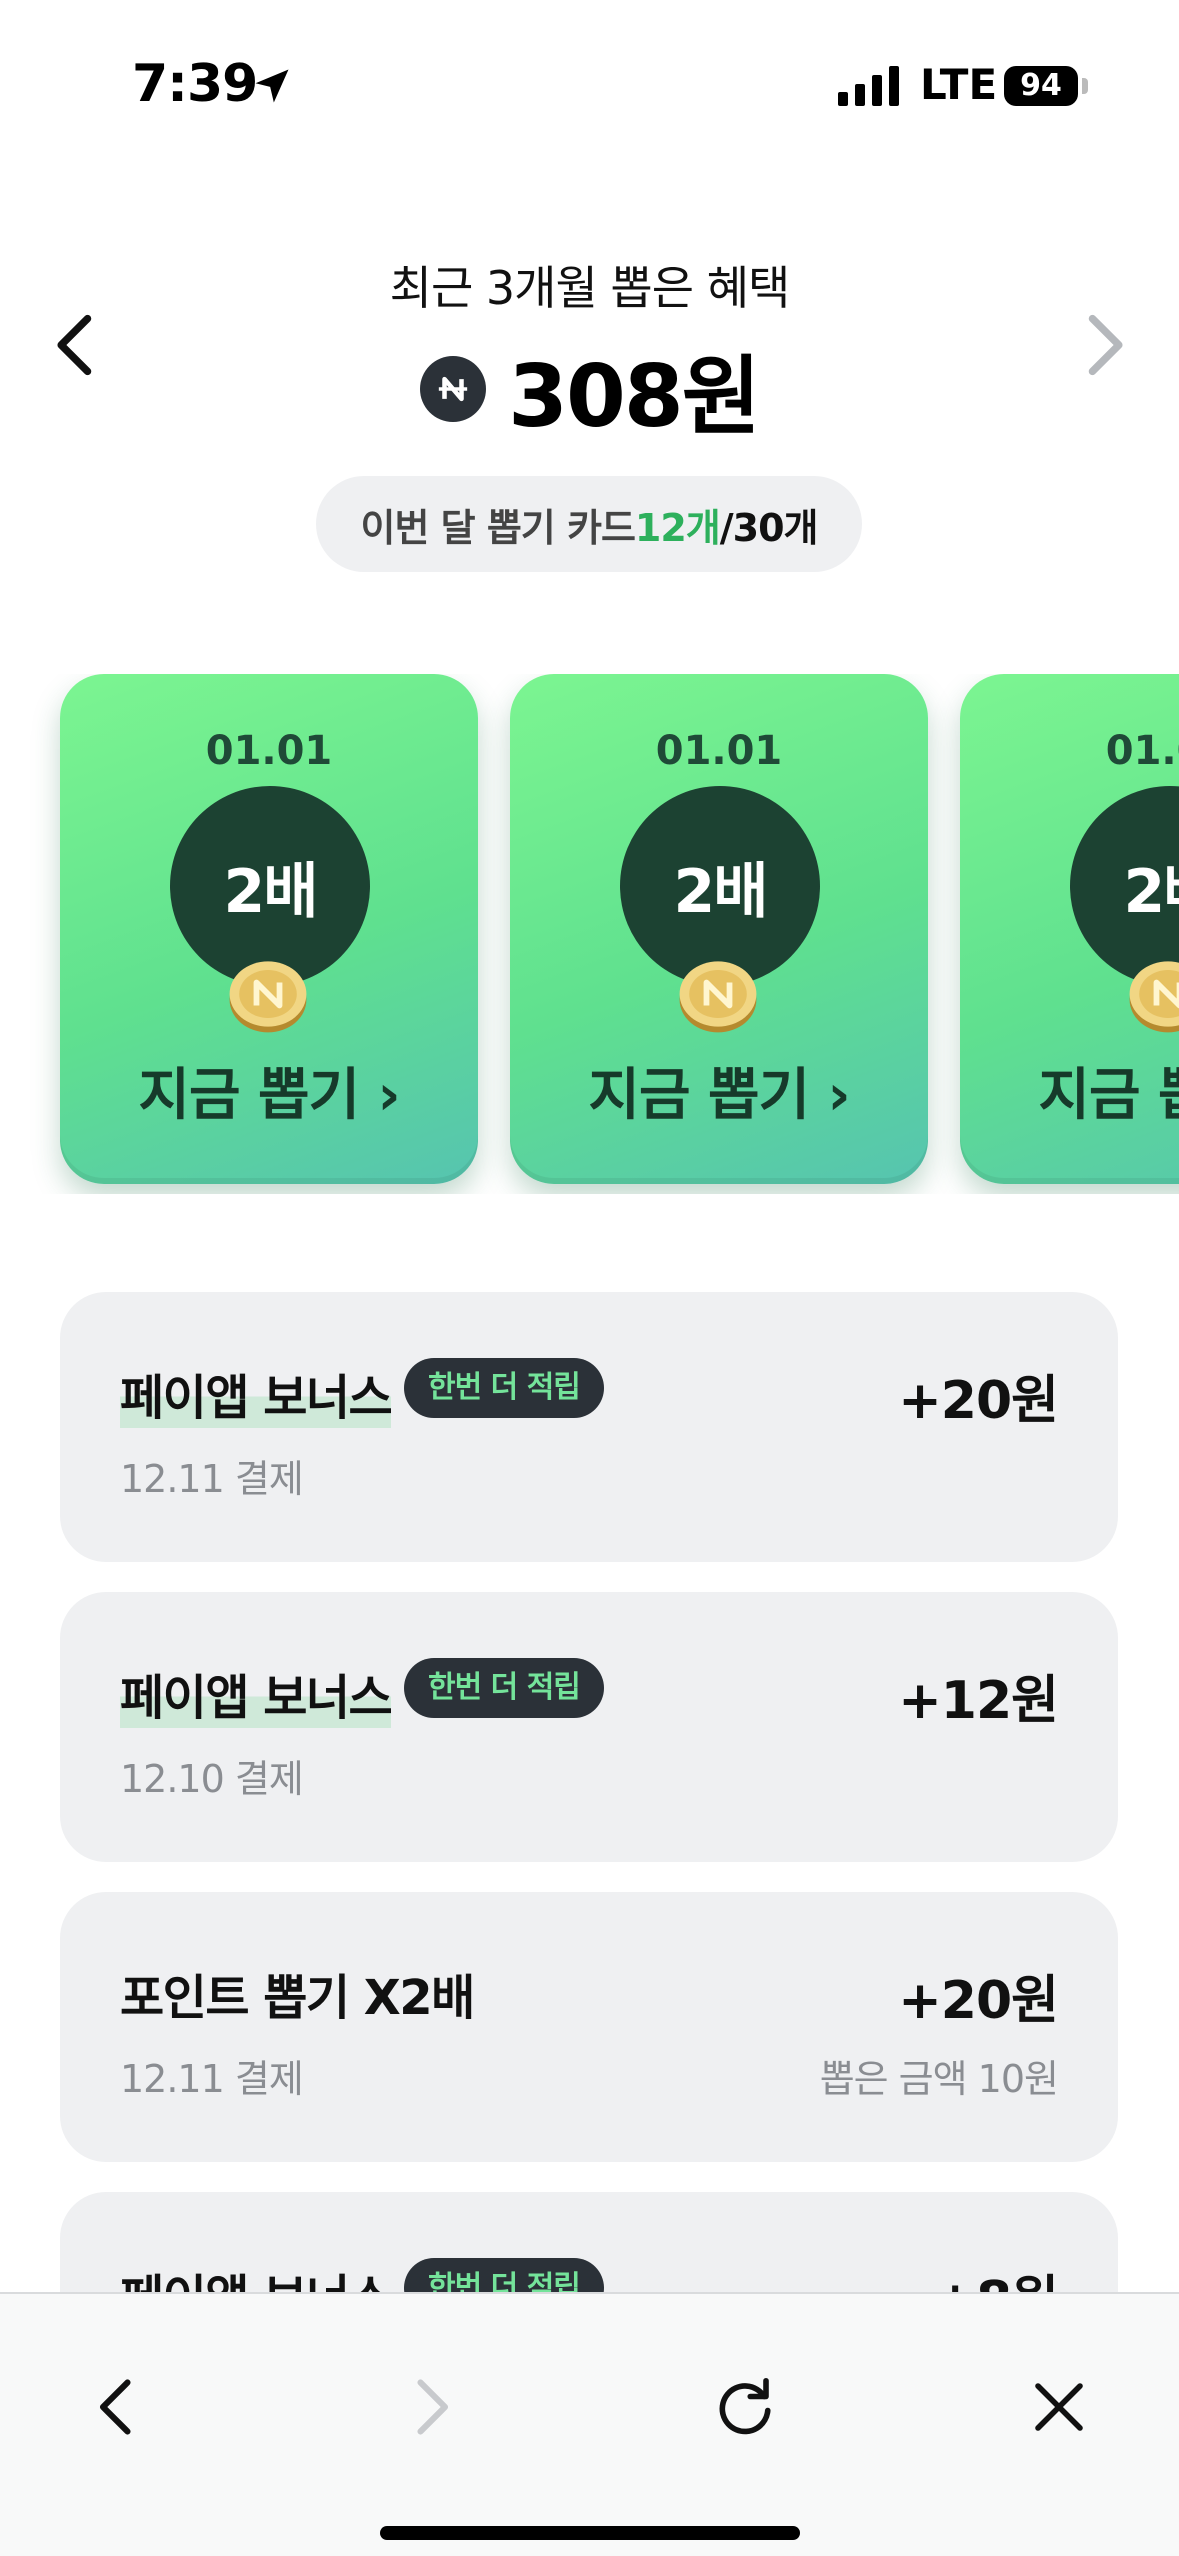 This screenshot has height=2556, width=1179. What do you see at coordinates (589, 1427) in the screenshot?
I see `history-item: 페이앱 보너스 한번 더 적립 +20원 12.11 결제` at bounding box center [589, 1427].